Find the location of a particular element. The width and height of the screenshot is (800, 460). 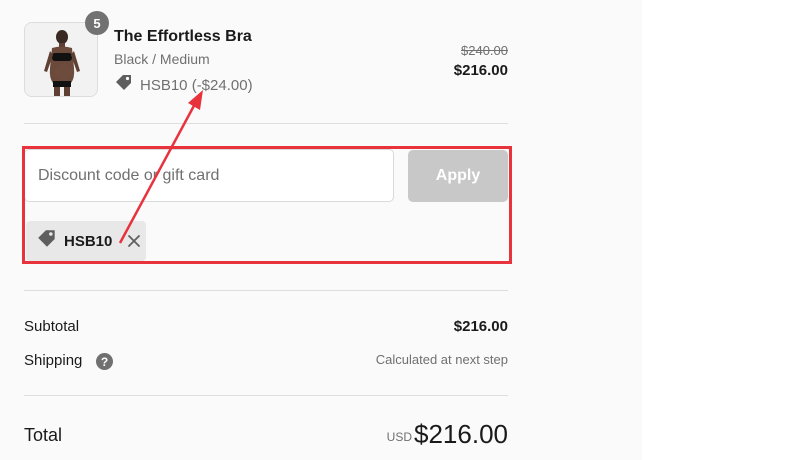

quantity-badge: 5 is located at coordinates (97, 23).